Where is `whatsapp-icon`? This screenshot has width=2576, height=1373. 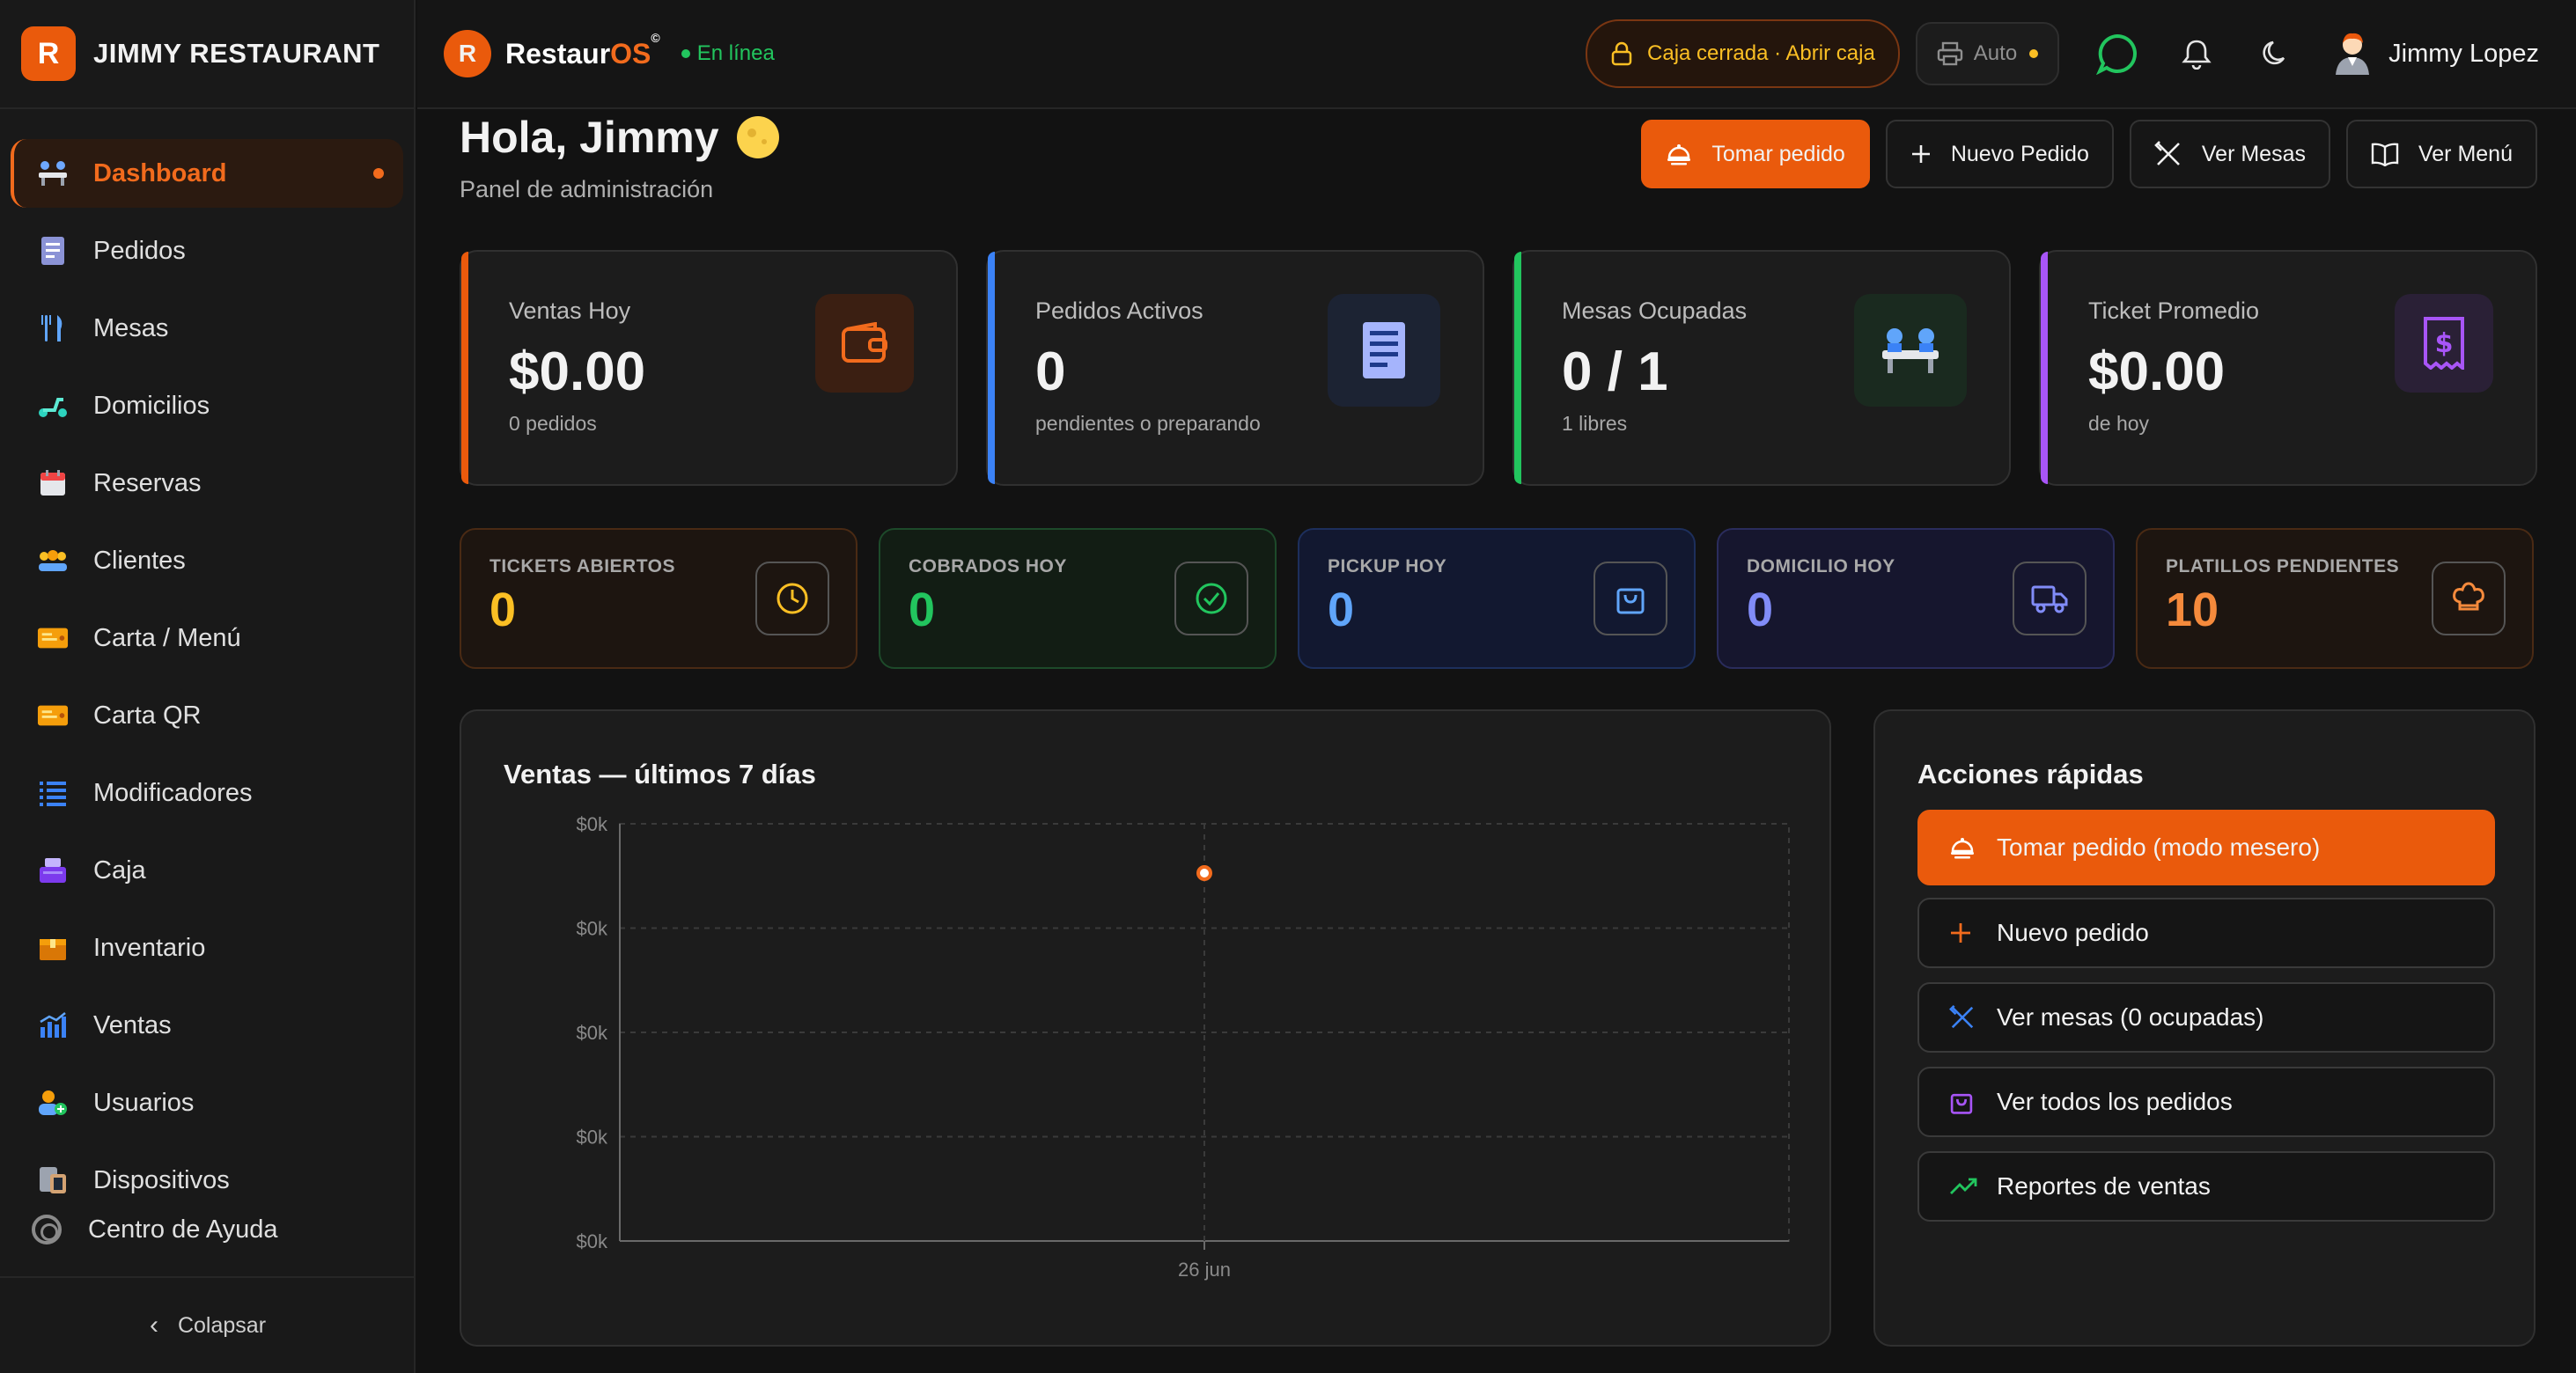 whatsapp-icon is located at coordinates (2117, 54).